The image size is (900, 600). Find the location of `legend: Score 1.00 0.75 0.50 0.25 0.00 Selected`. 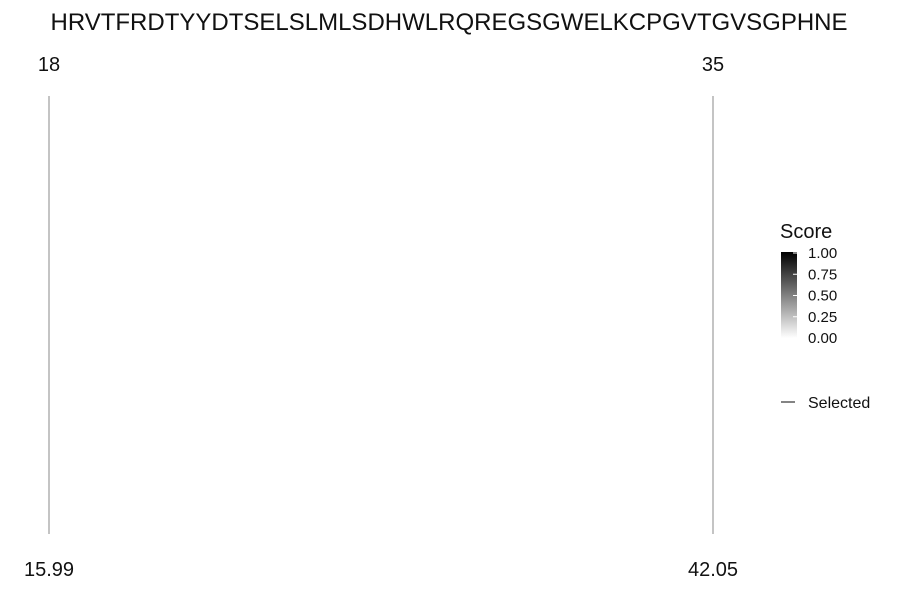

legend: Score 1.00 0.75 0.50 0.25 0.00 Selected is located at coordinates (825, 316).